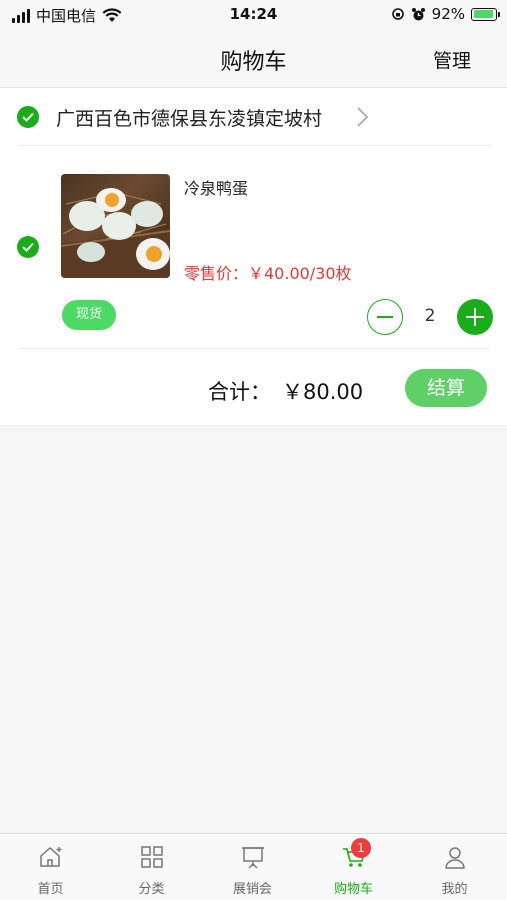 Image resolution: width=507 pixels, height=900 pixels. Describe the element at coordinates (151, 889) in the screenshot. I see `tab-label: 分类` at that location.